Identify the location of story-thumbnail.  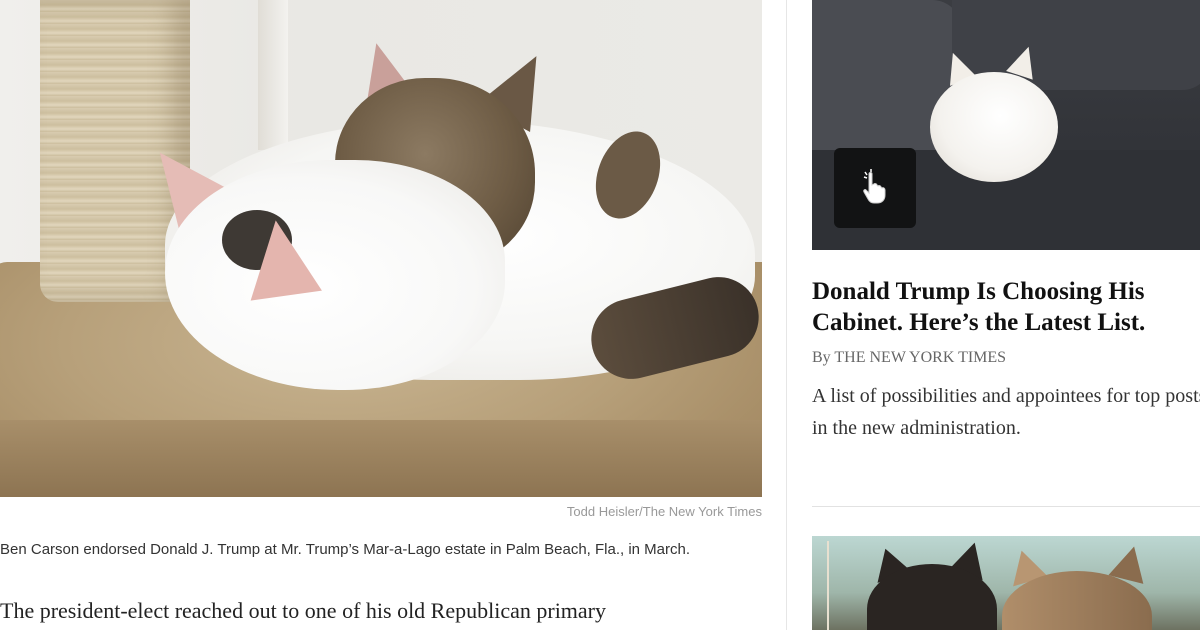
(1006, 125).